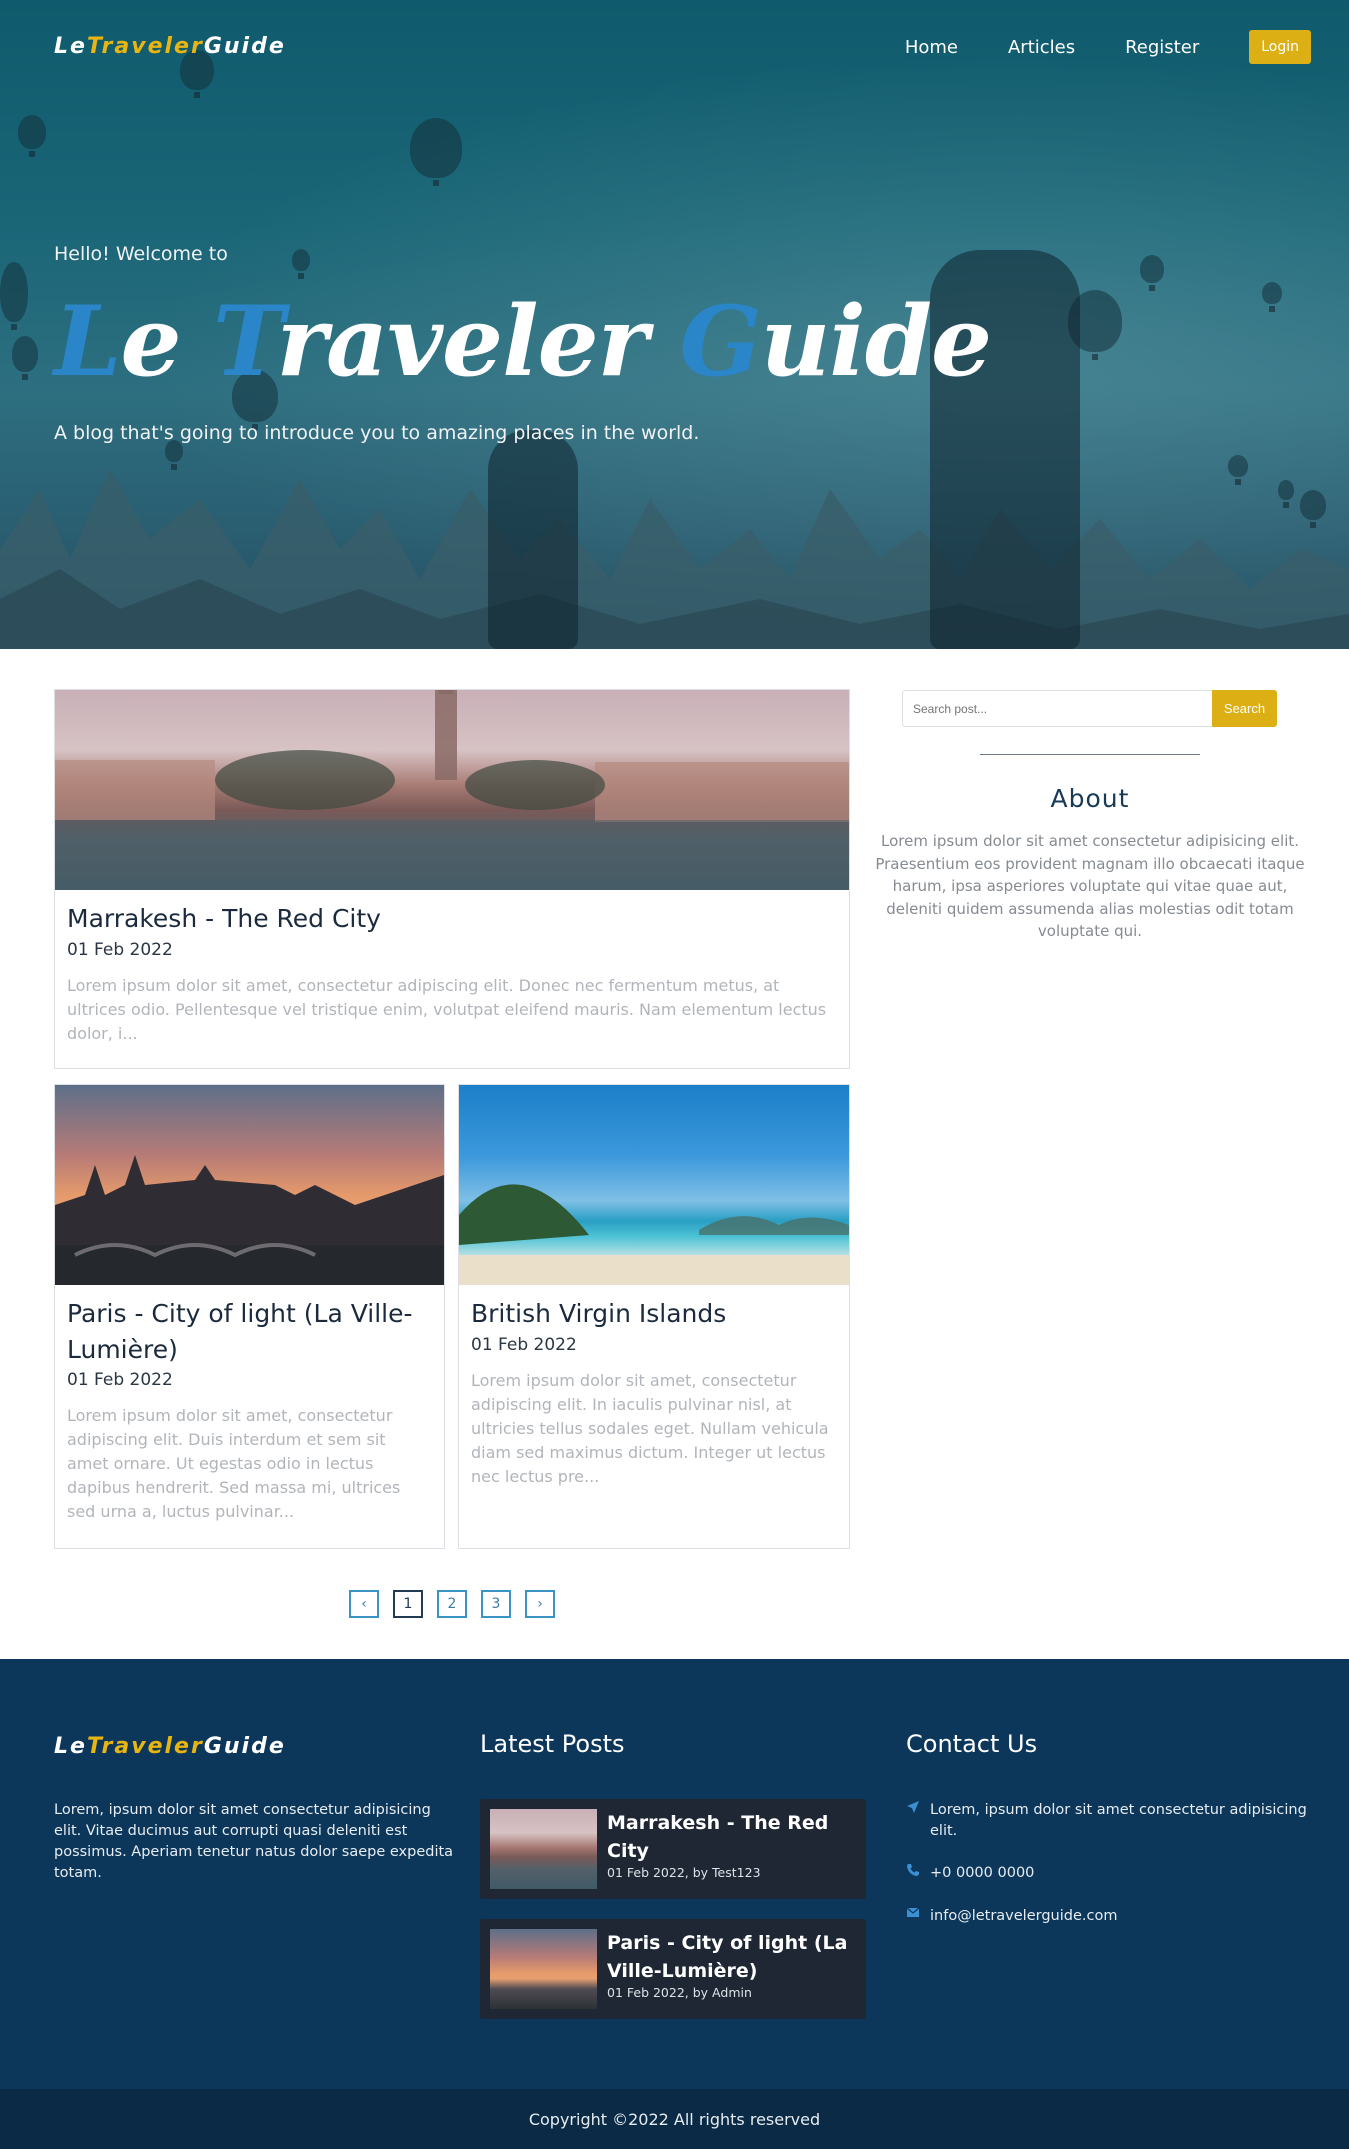  I want to click on post-title: British Virgin Islands, so click(598, 1314).